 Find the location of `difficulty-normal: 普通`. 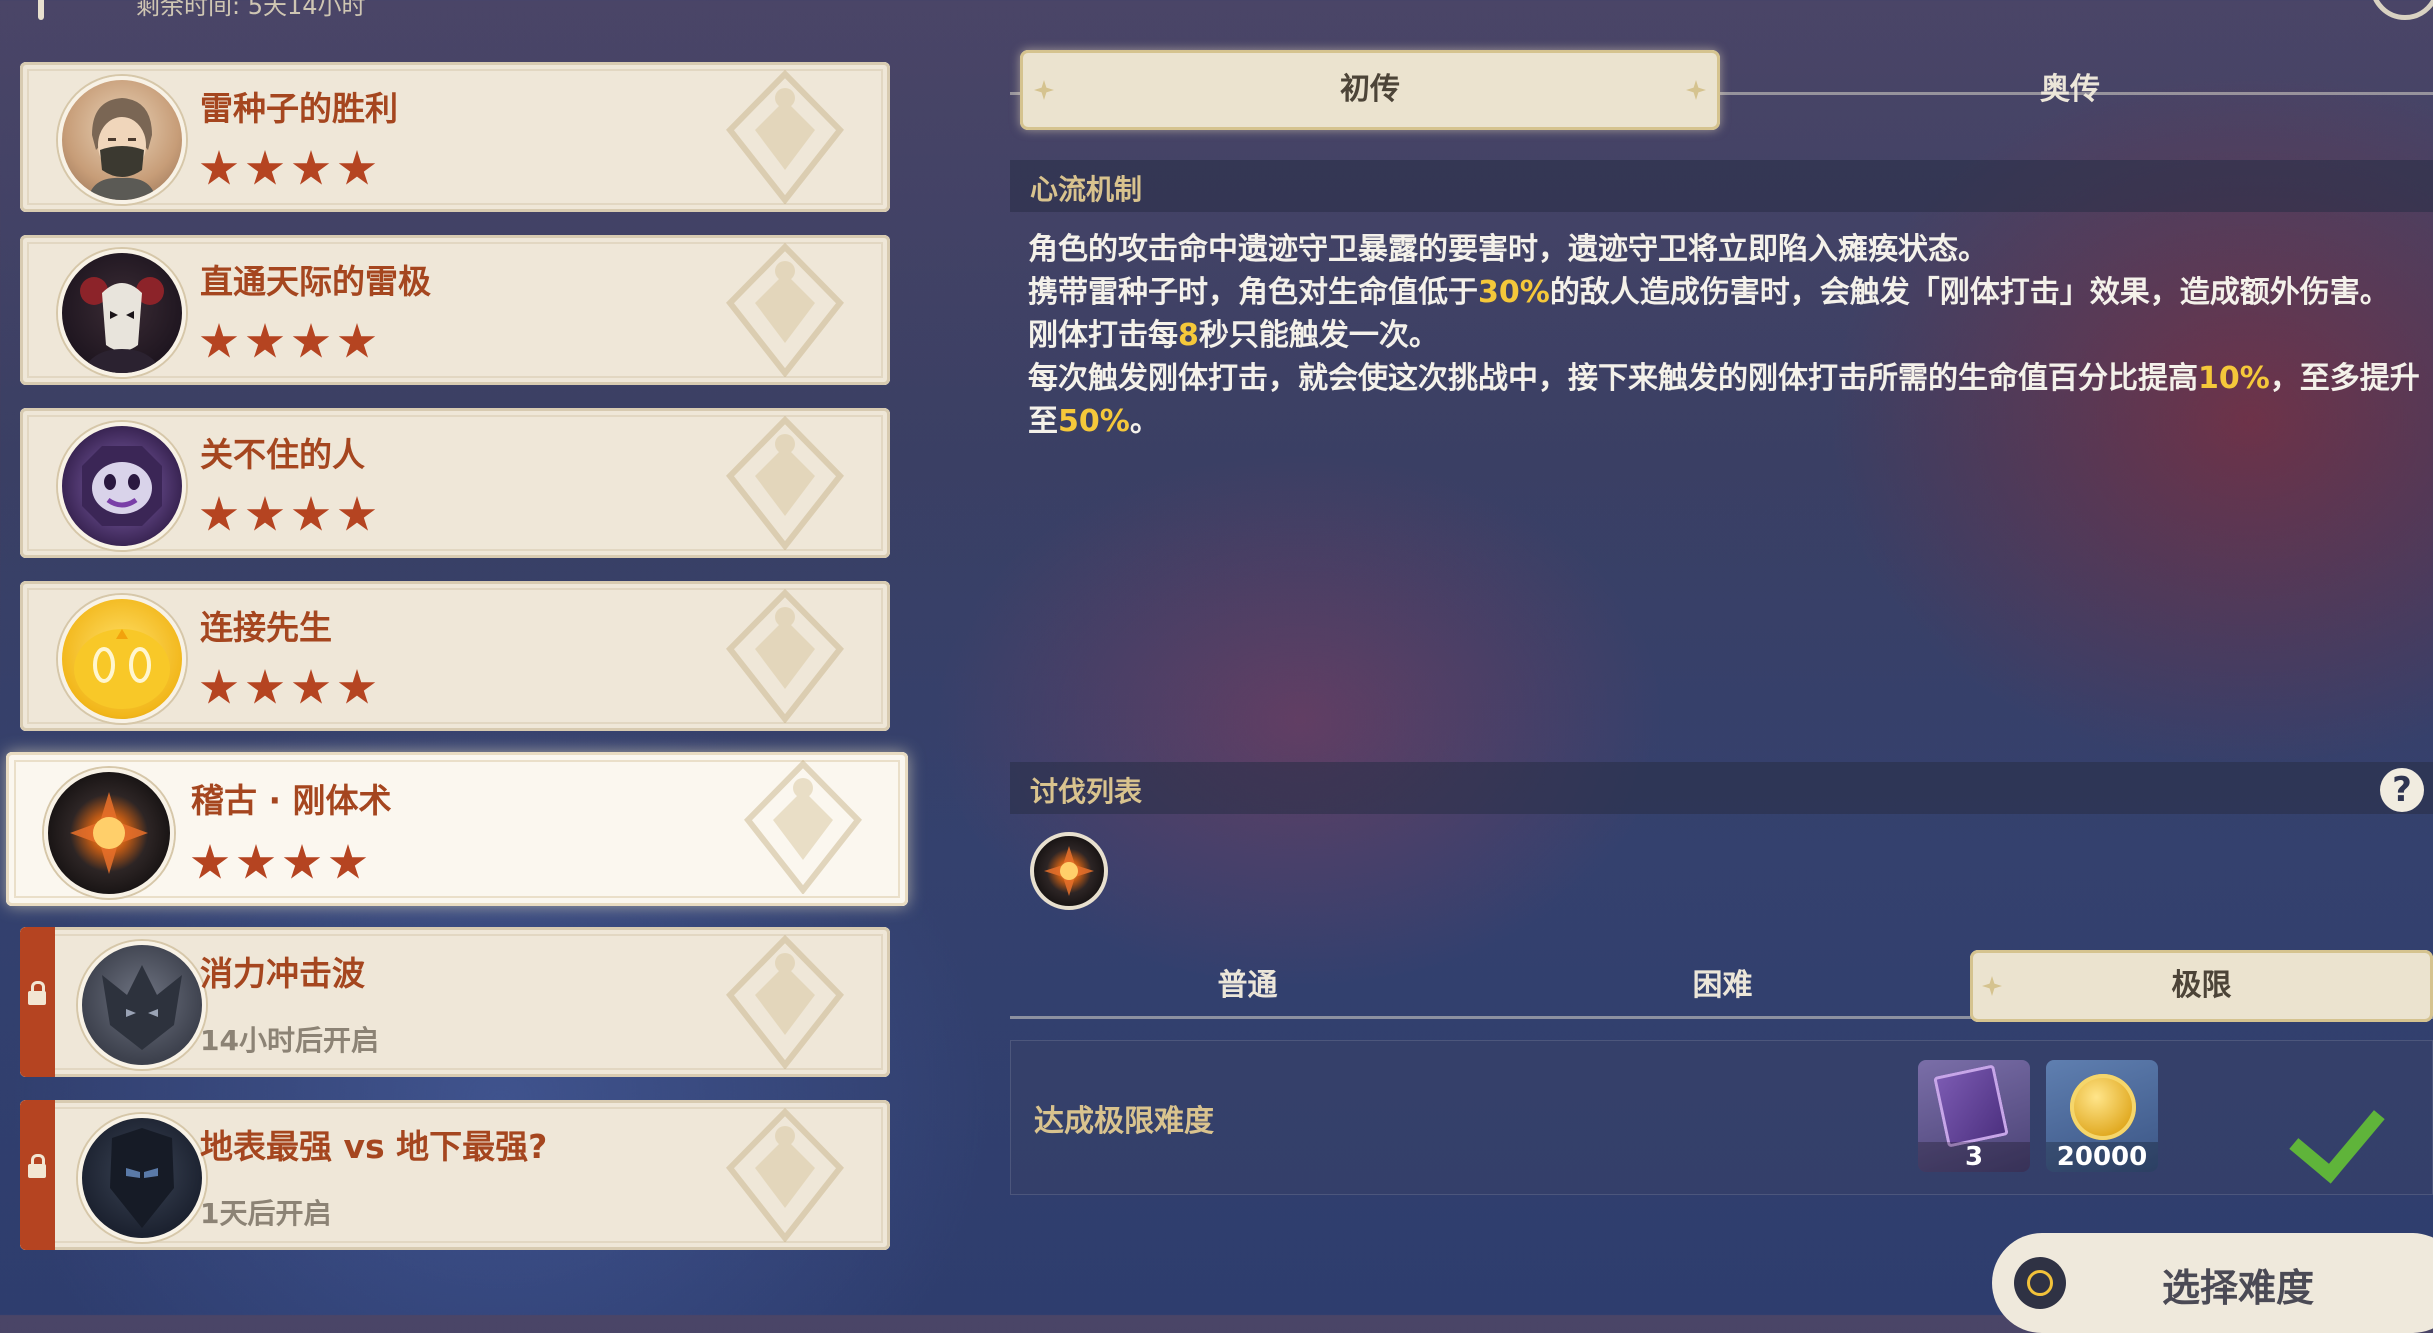

difficulty-normal: 普通 is located at coordinates (1247, 986).